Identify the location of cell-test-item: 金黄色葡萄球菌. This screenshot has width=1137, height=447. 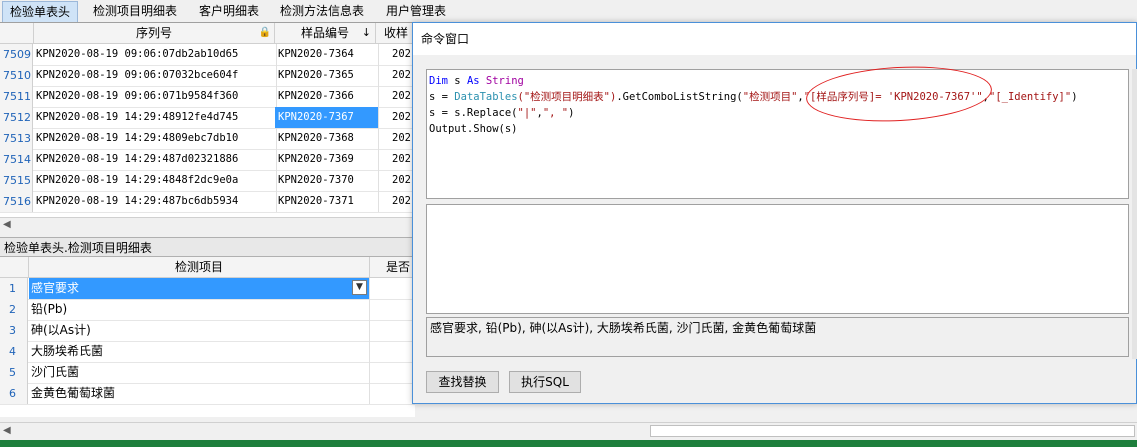
(199, 393).